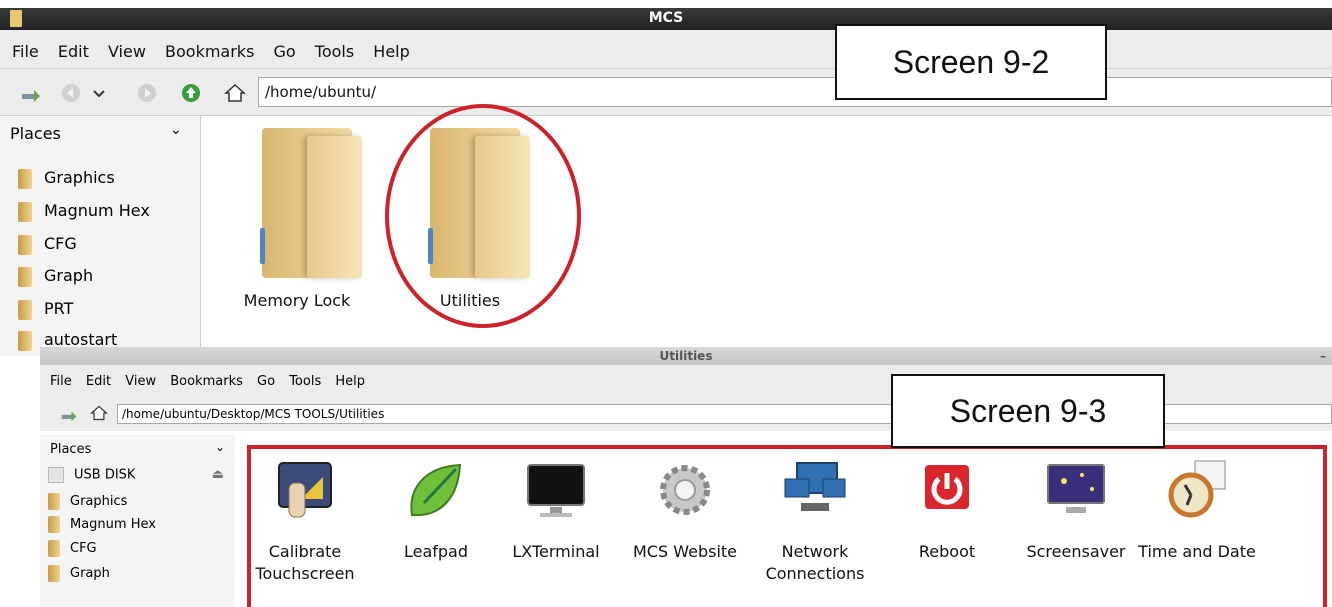 This screenshot has height=607, width=1332. I want to click on callout-screen-9-2: Screen 9-2, so click(971, 62).